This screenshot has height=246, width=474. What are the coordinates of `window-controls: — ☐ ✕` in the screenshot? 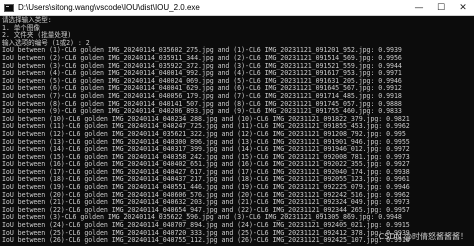 It's located at (441, 8).